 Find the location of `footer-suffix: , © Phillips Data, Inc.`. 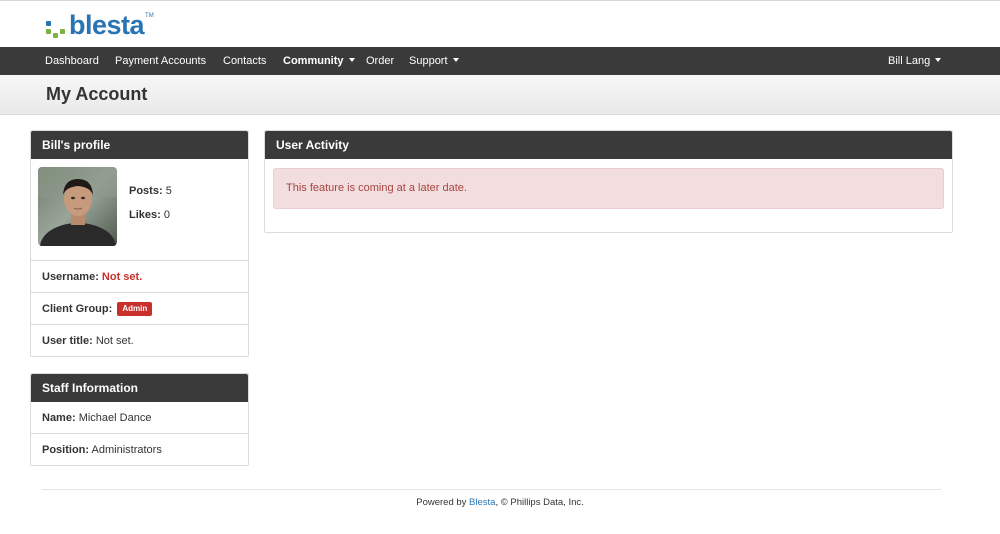

footer-suffix: , © Phillips Data, Inc. is located at coordinates (539, 502).